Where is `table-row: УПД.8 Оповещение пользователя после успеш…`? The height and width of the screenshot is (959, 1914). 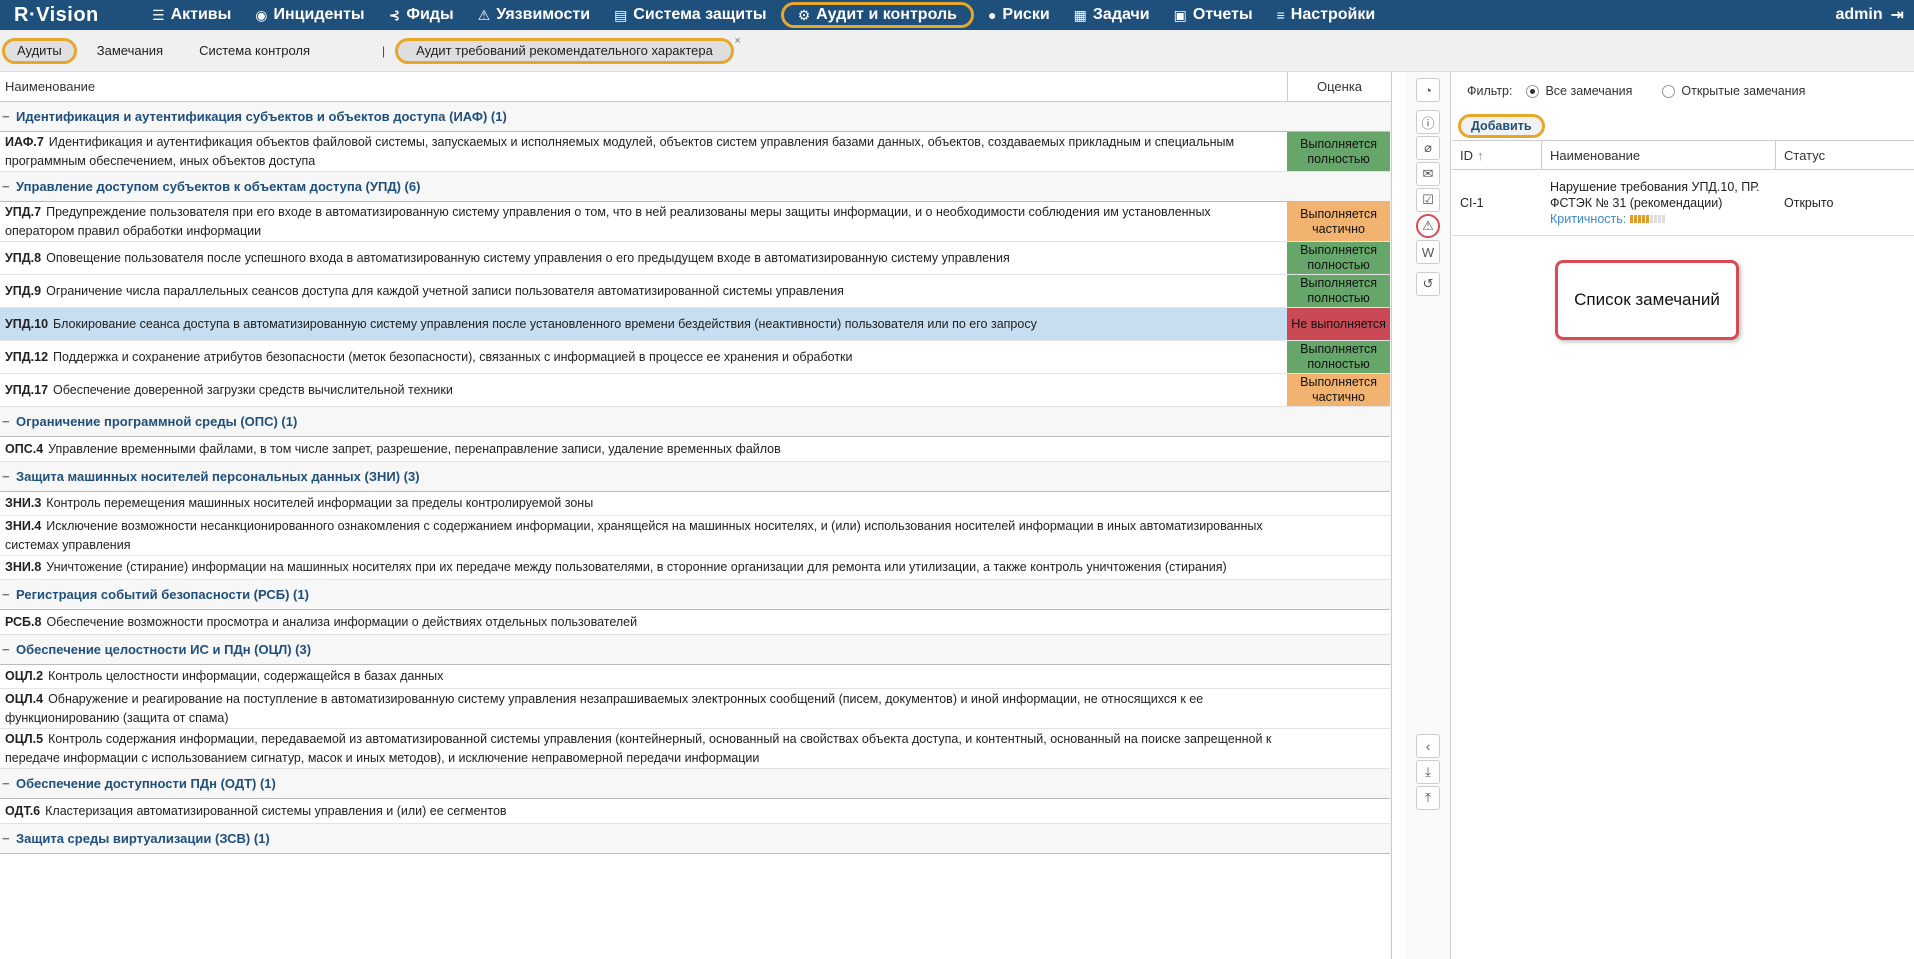
table-row: УПД.8 Оповещение пользователя после успеш… is located at coordinates (695, 258).